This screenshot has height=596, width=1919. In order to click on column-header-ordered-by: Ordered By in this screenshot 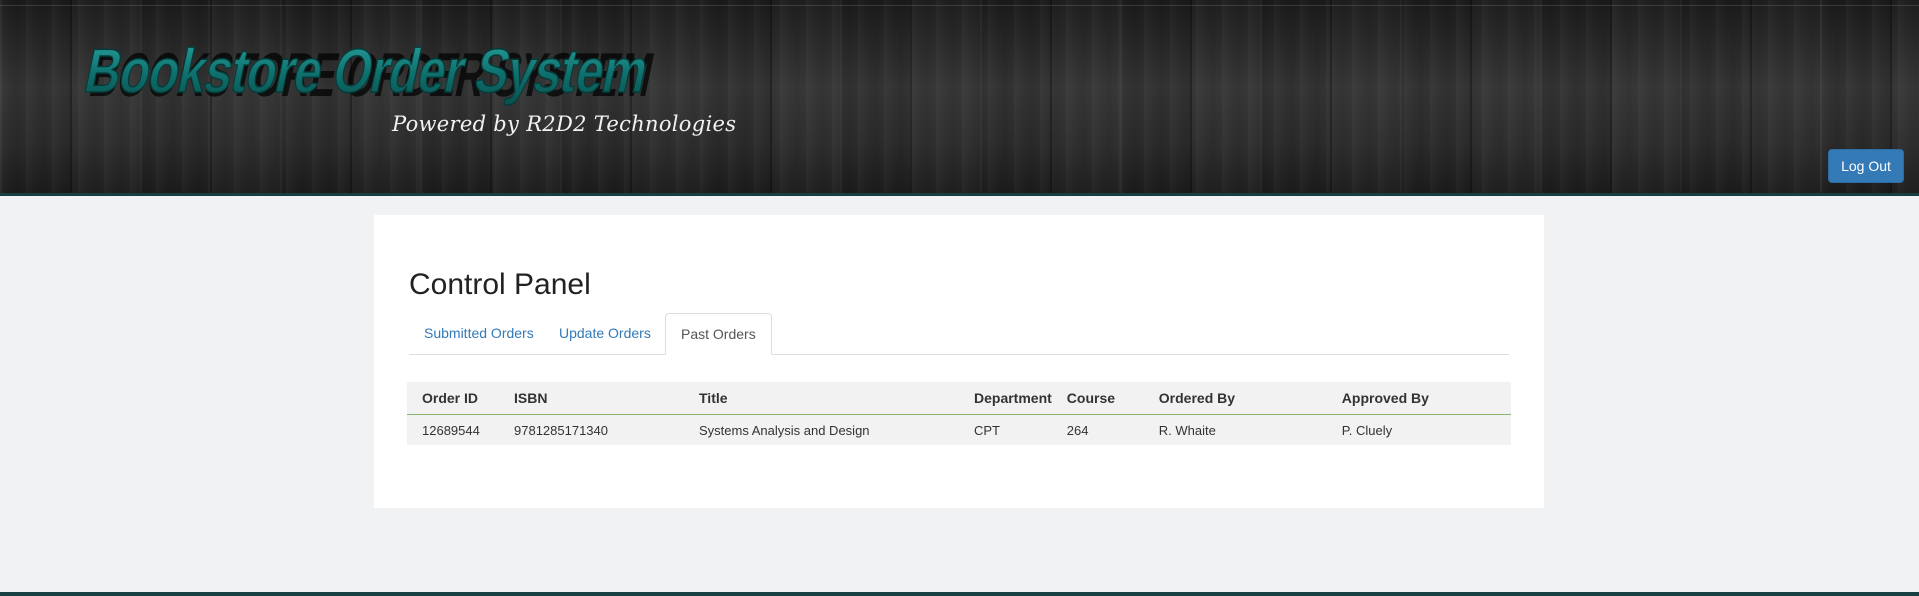, I will do `click(1235, 398)`.